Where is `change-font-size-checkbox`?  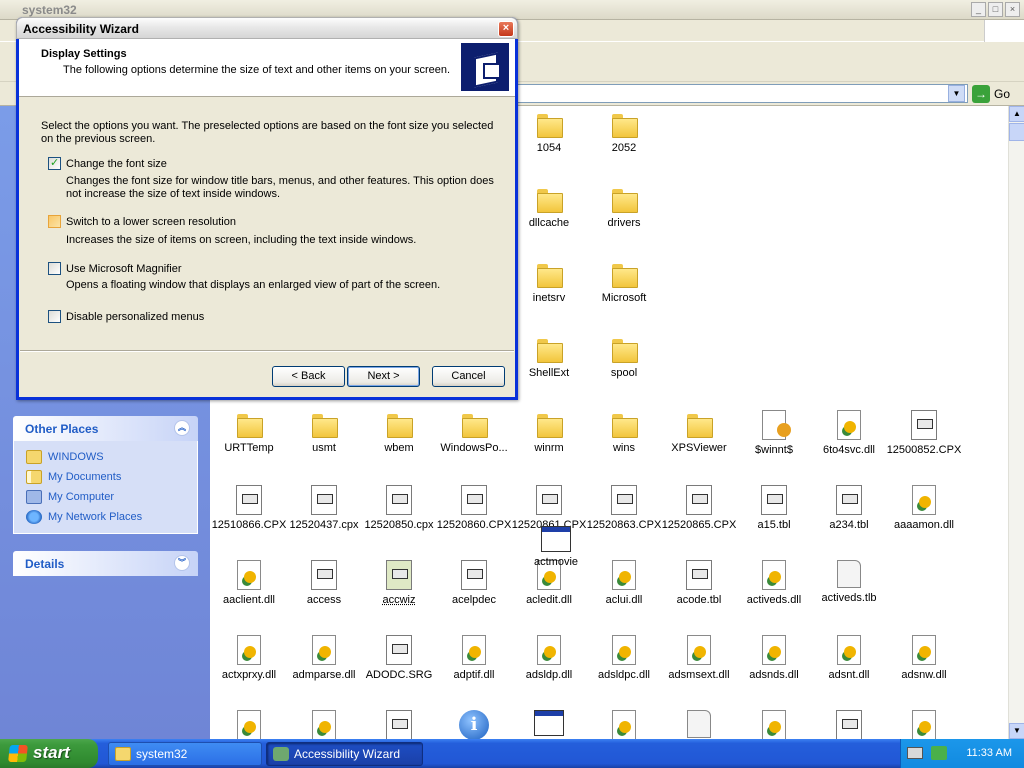
change-font-size-checkbox is located at coordinates (54, 163).